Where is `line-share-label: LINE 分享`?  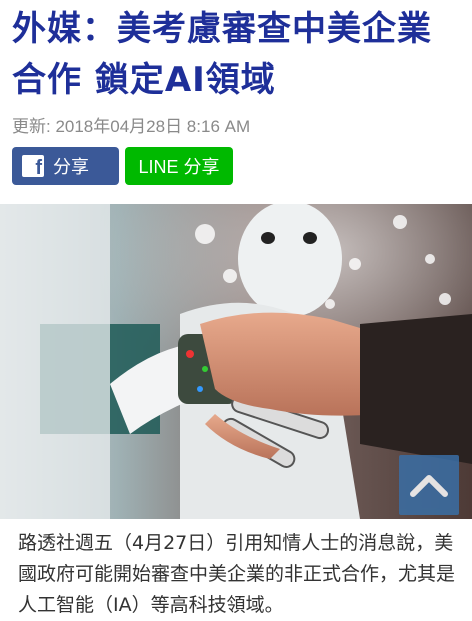
line-share-label: LINE 分享 is located at coordinates (179, 167).